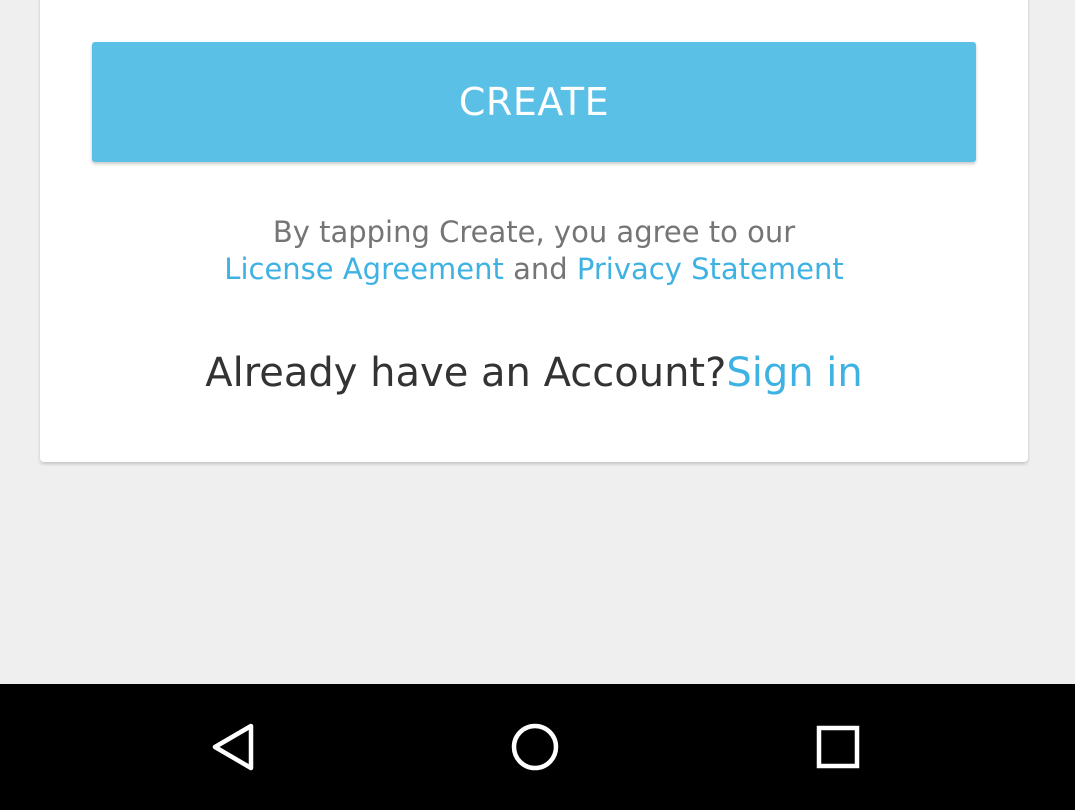 The width and height of the screenshot is (1075, 810). I want to click on account-prompt: Already have an Account?, so click(466, 373).